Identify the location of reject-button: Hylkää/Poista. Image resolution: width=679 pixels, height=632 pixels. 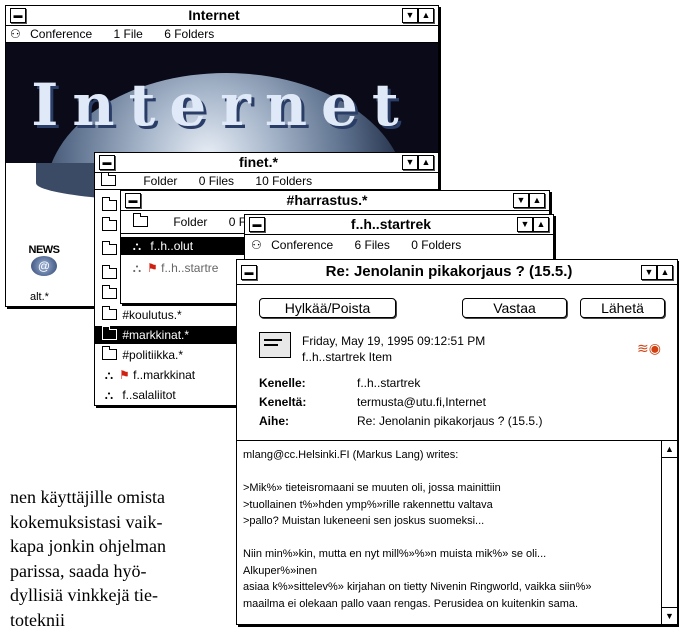
(327, 308).